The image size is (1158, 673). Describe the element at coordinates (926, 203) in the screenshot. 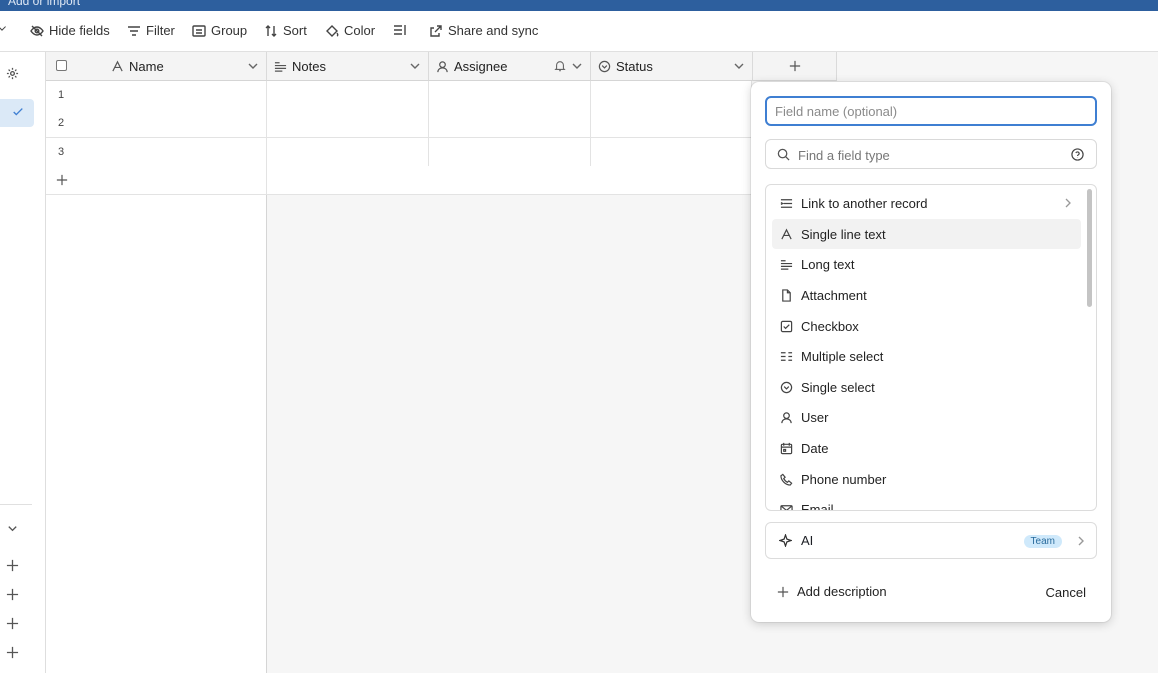

I see `field-type-link-record: Link to another record` at that location.